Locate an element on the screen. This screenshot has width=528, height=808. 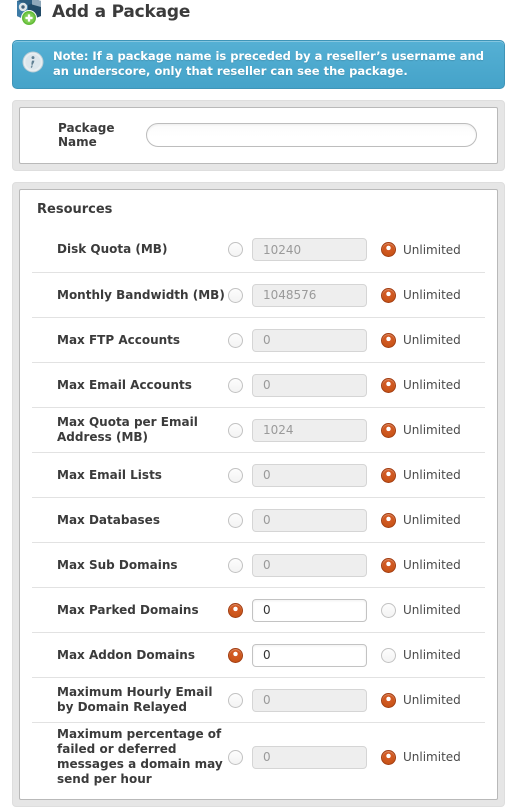
note-bold-note: Note is located at coordinates (68, 56).